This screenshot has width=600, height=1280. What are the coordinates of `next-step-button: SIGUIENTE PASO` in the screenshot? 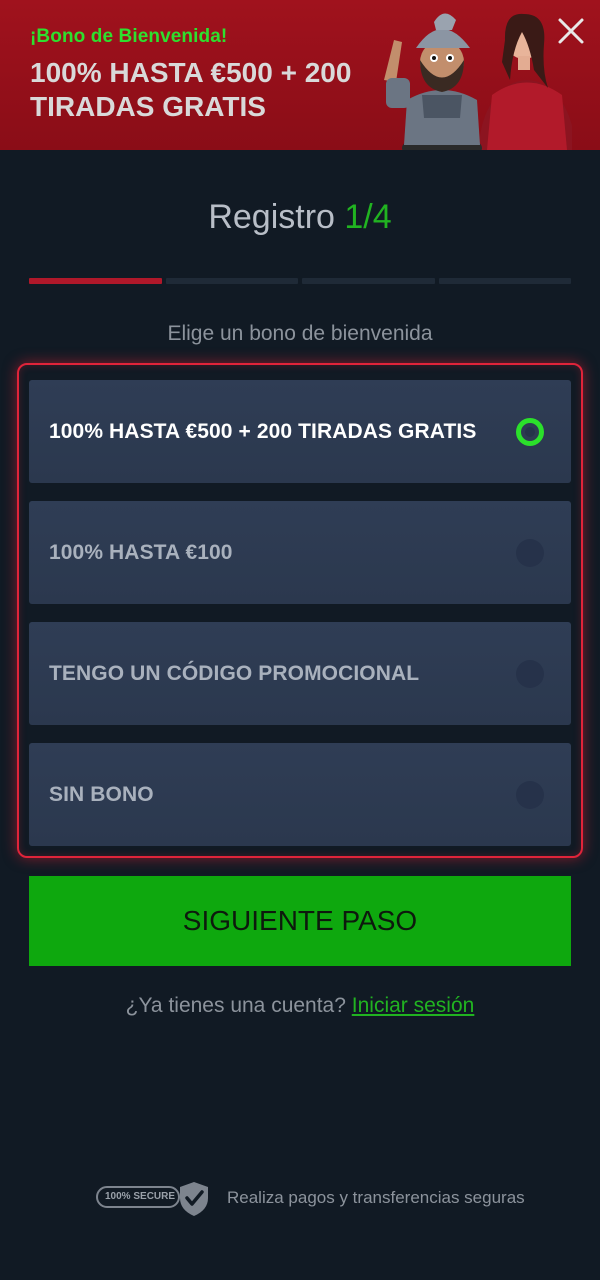 It's located at (300, 921).